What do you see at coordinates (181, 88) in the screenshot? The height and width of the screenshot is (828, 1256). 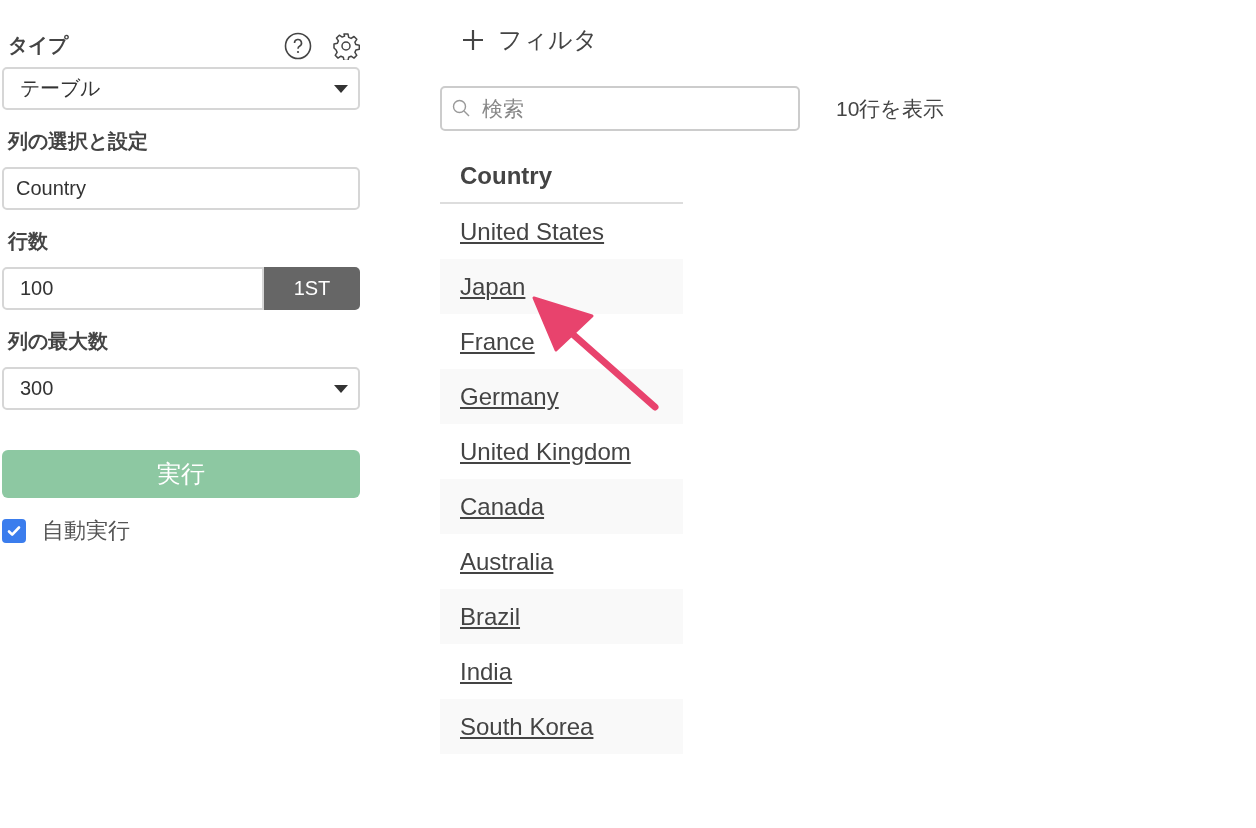 I see `type-dropdown: テーブル` at bounding box center [181, 88].